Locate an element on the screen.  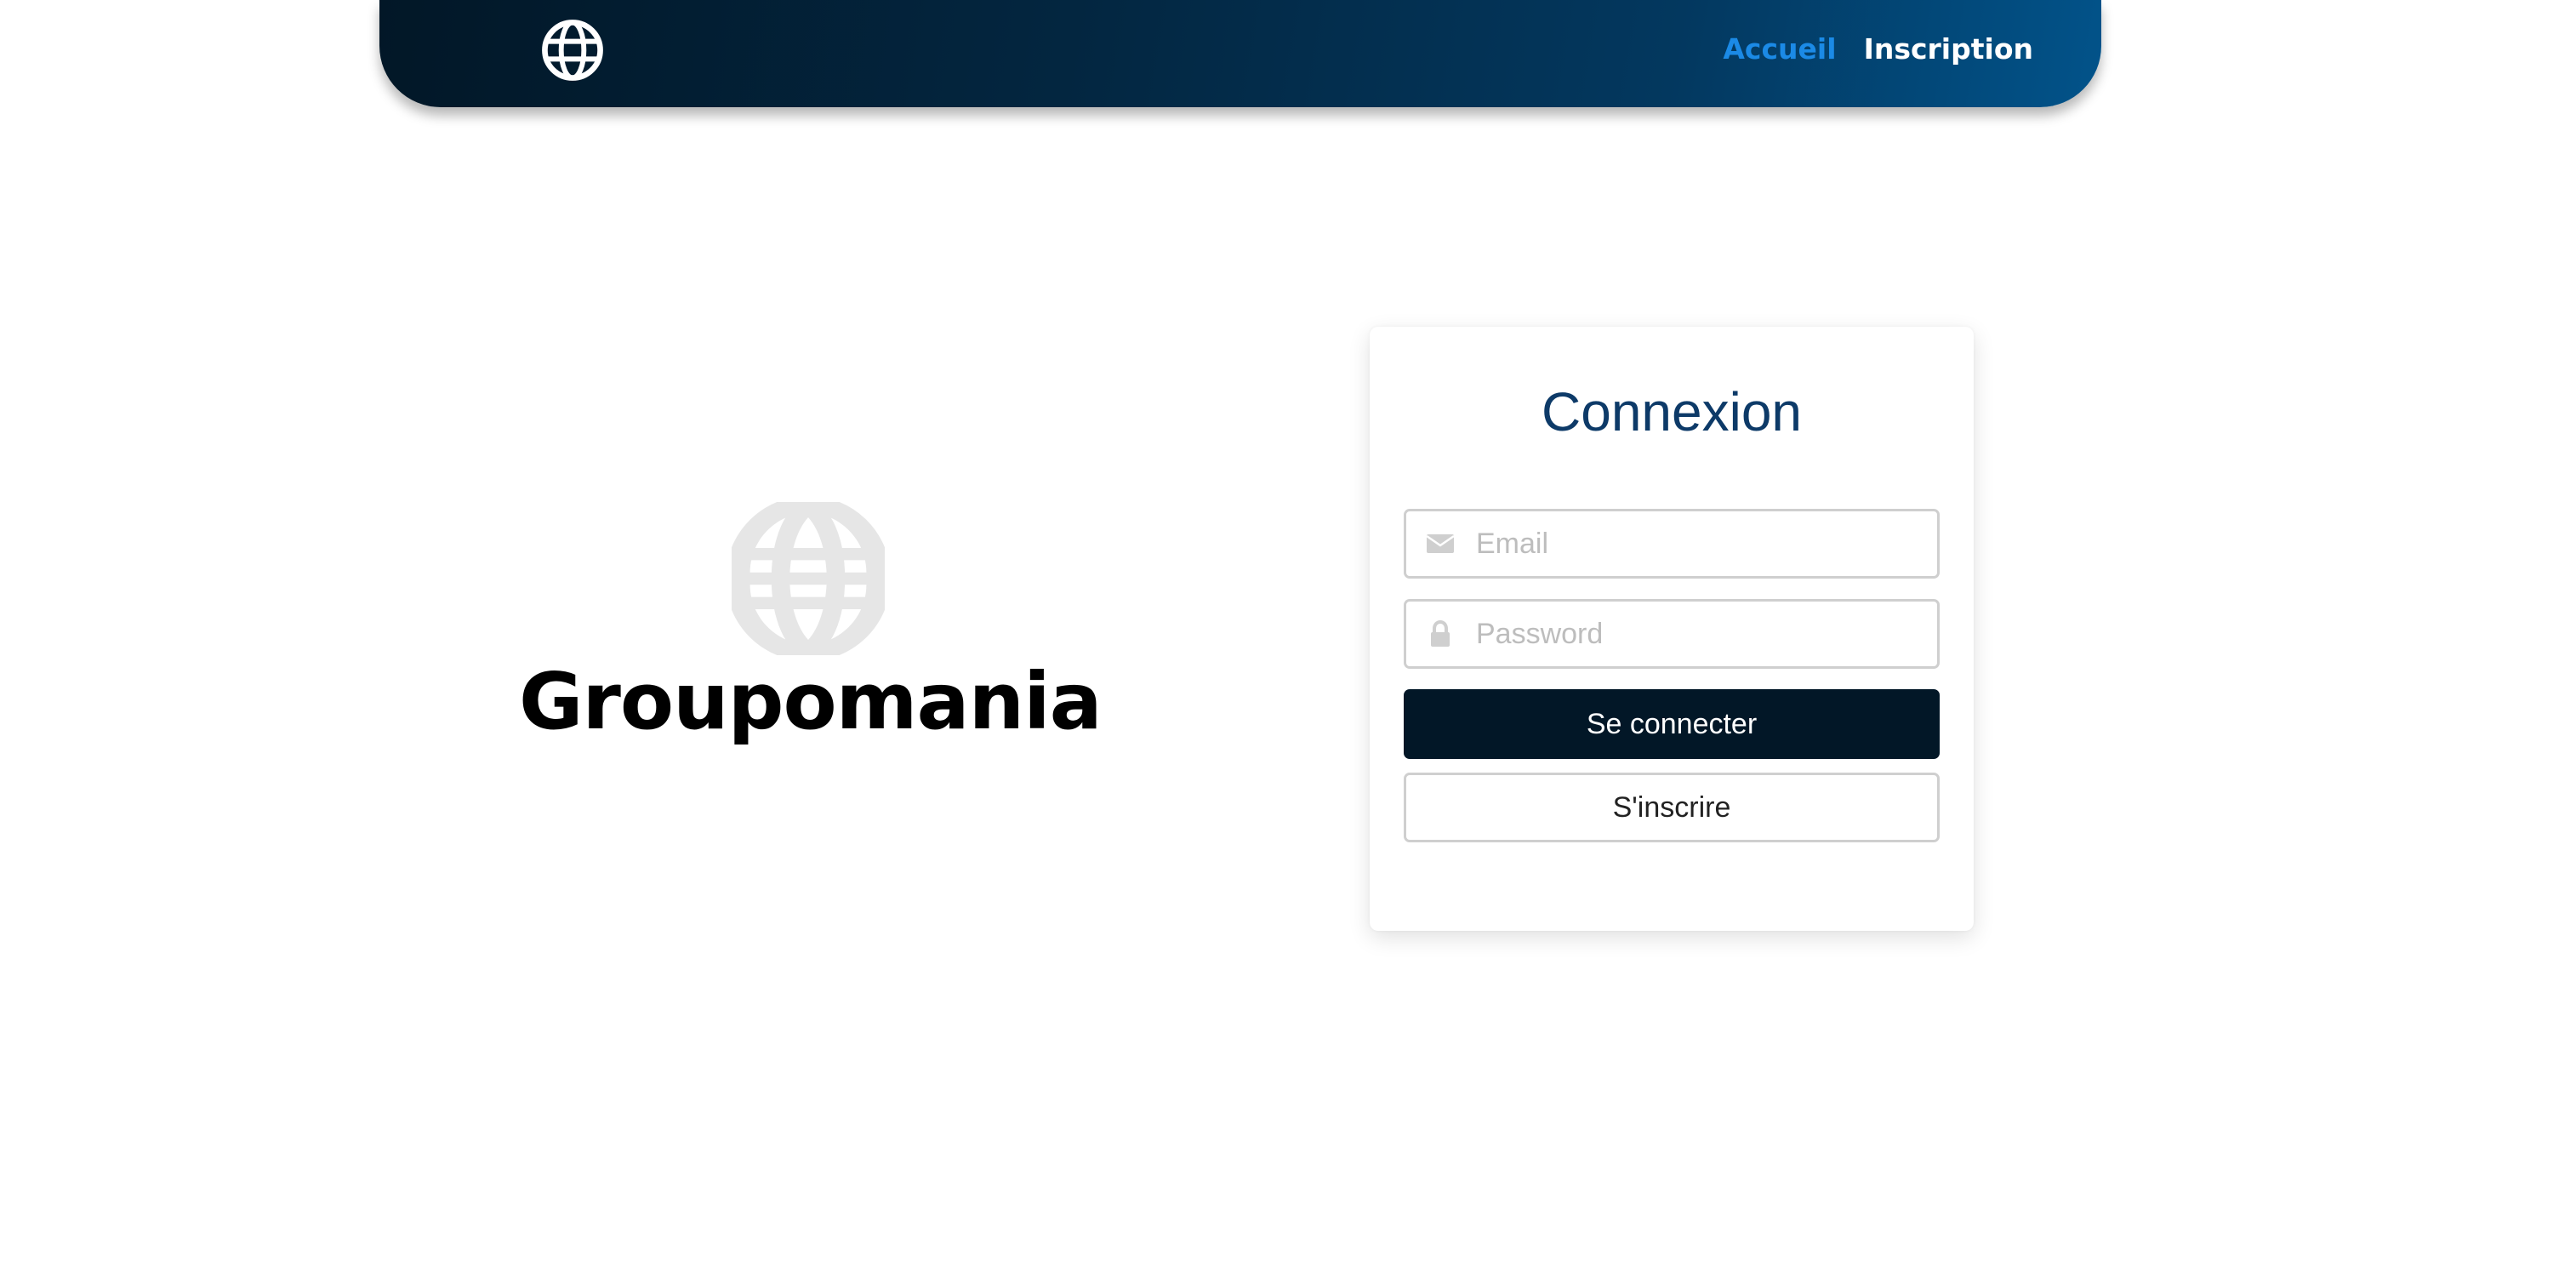
nav-link-inscription: Inscription is located at coordinates (1949, 50).